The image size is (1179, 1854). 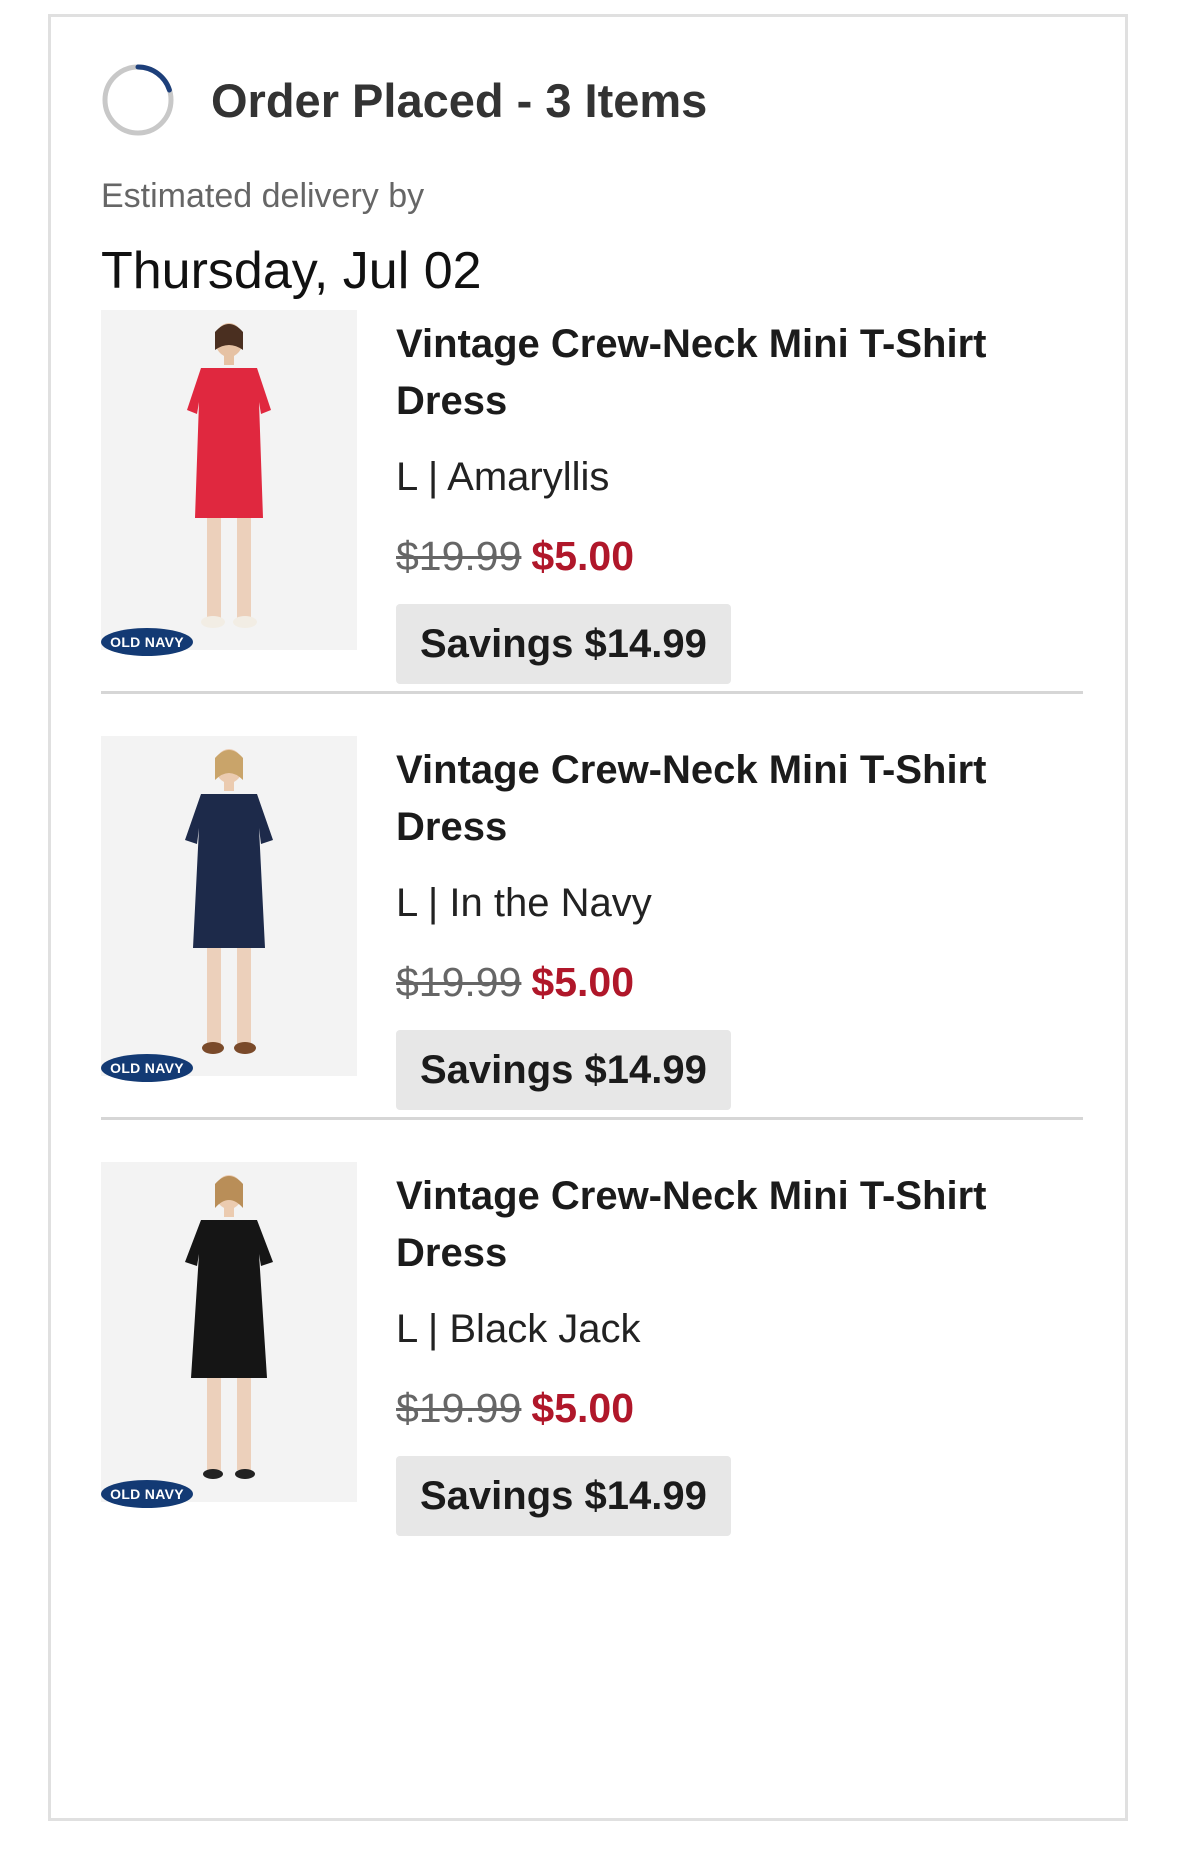 What do you see at coordinates (518, 1329) in the screenshot?
I see `product-variant: L | Black Jack` at bounding box center [518, 1329].